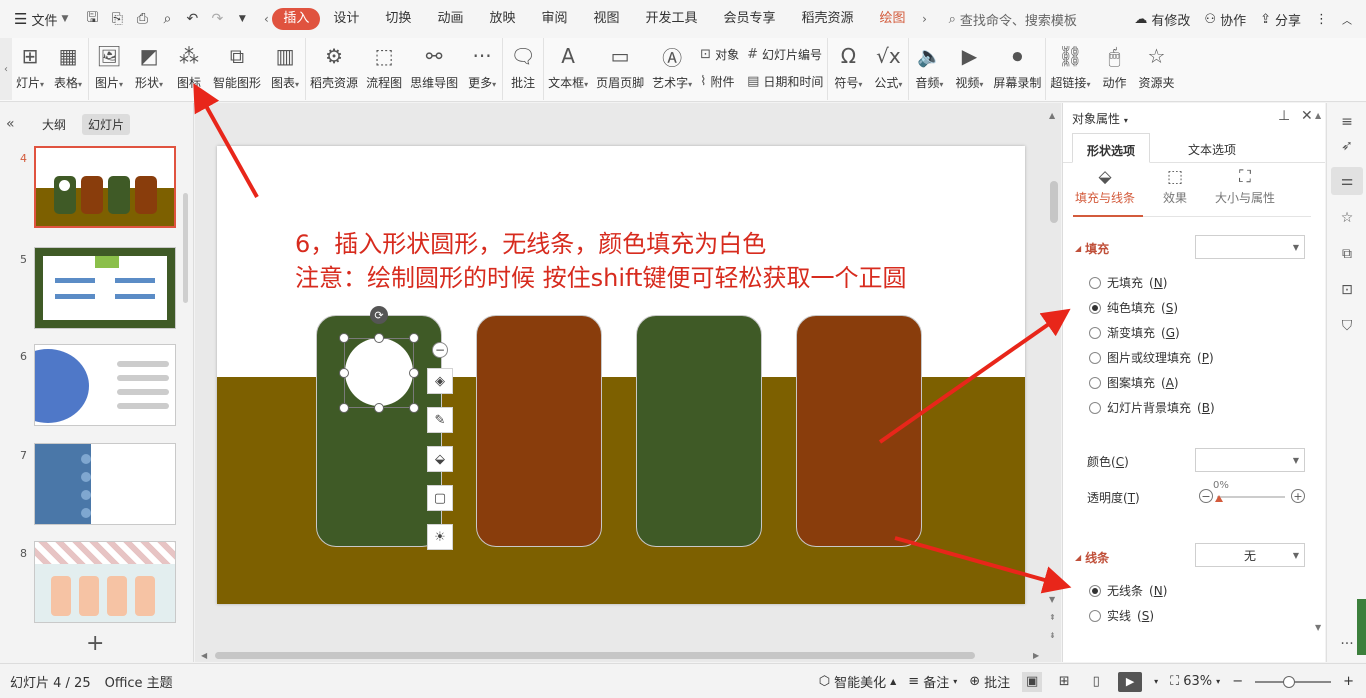 The height and width of the screenshot is (698, 1366). Describe the element at coordinates (106, 124) in the screenshot. I see `tab-slides: 幻灯片` at that location.